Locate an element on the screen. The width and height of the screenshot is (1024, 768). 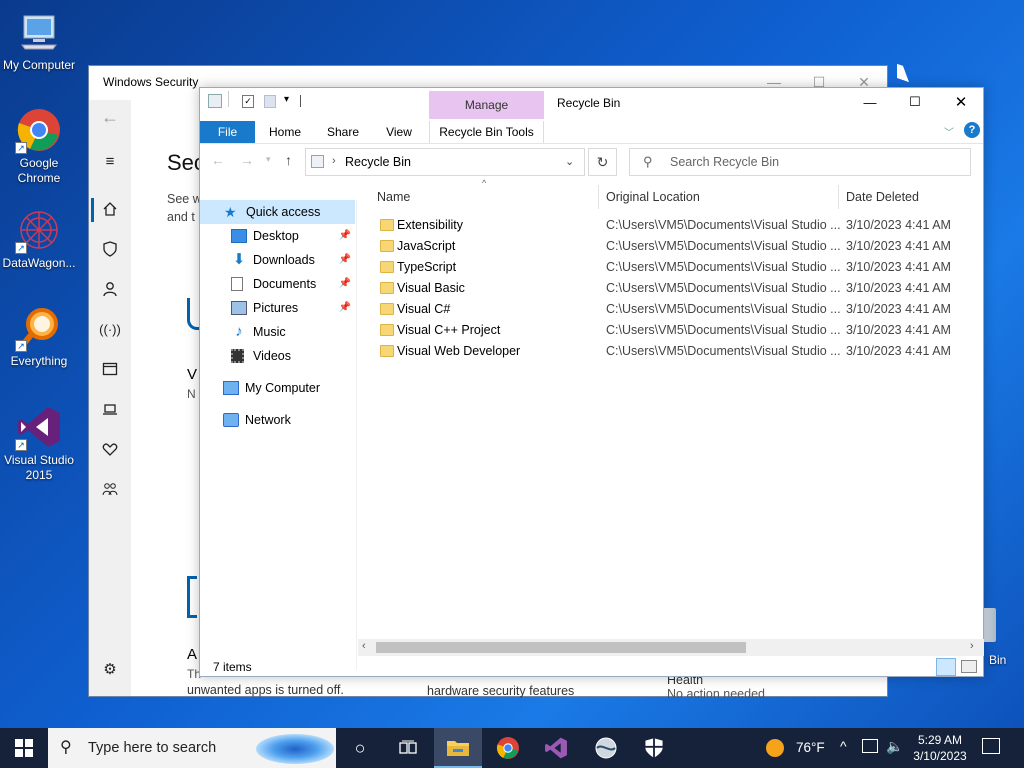
desktop-icon-chrome: ↗ Google Chrome is located at coordinates (39, 146).